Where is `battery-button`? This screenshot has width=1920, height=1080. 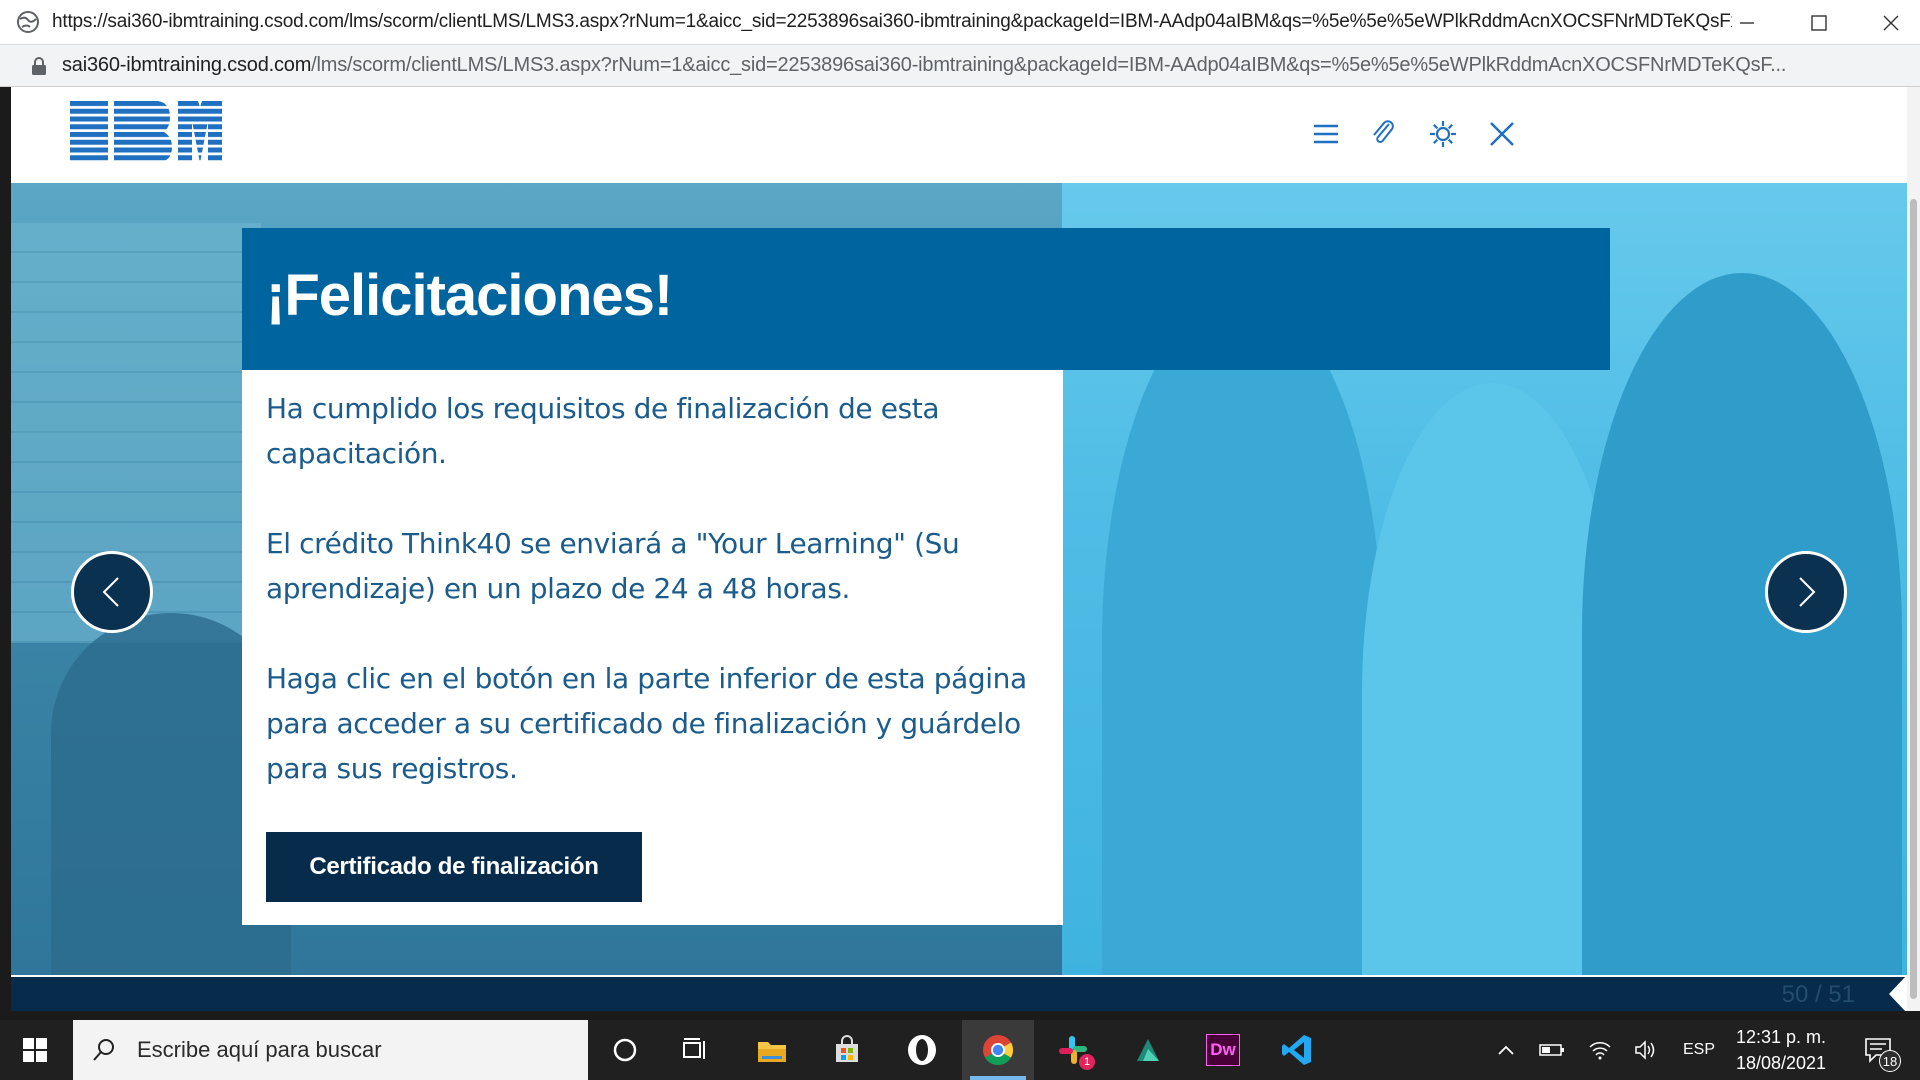 battery-button is located at coordinates (1552, 1050).